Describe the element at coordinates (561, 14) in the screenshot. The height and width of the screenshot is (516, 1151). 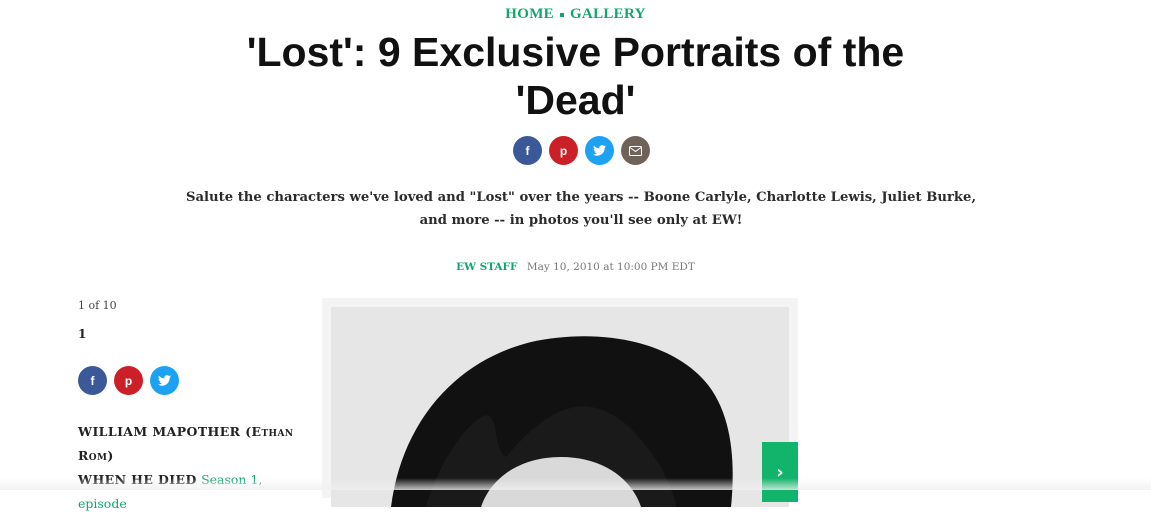
I see `breadcrumb-separator` at that location.